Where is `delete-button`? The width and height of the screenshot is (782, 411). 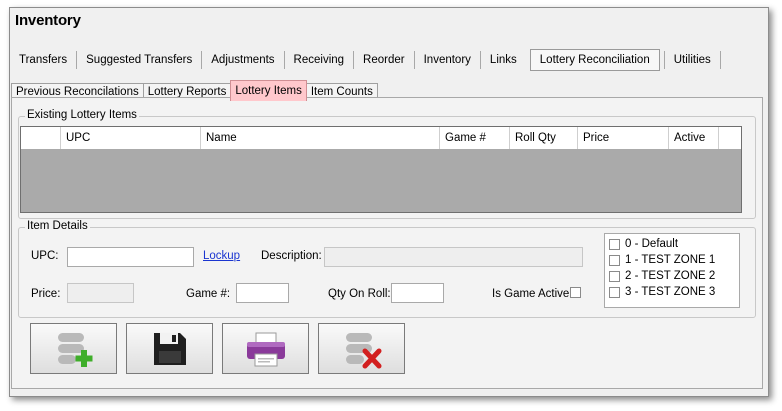
delete-button is located at coordinates (361, 348).